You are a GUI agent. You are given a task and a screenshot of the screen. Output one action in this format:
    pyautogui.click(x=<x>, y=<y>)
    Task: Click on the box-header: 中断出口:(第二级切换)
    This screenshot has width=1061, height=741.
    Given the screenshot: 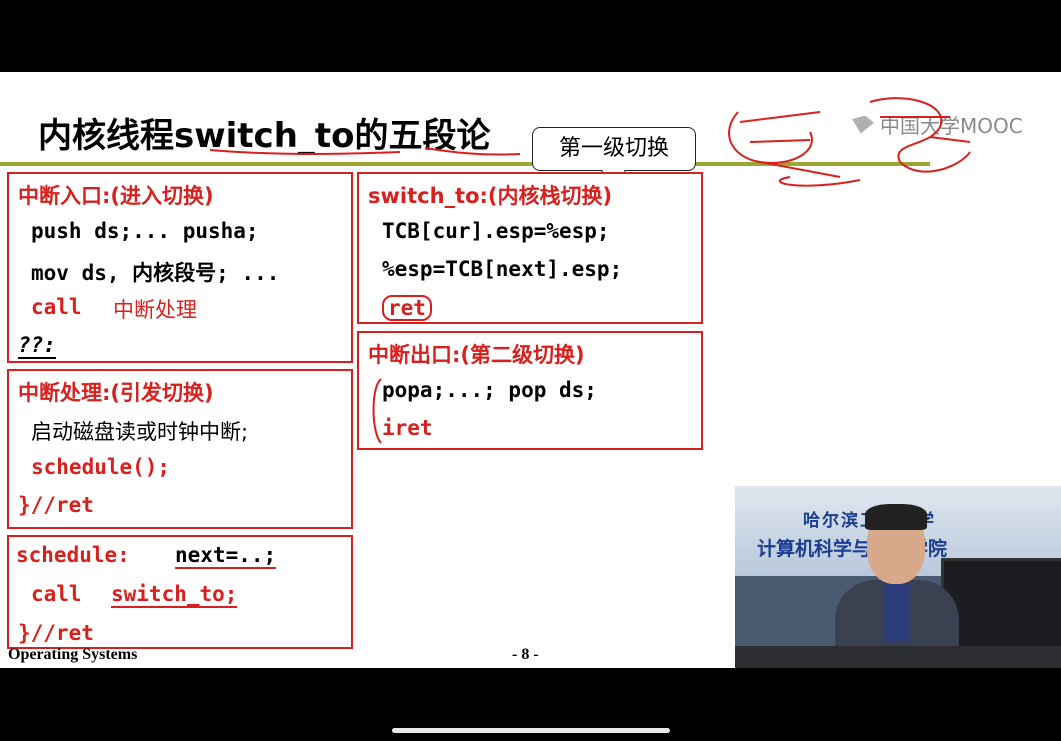 What is the action you would take?
    pyautogui.click(x=476, y=355)
    